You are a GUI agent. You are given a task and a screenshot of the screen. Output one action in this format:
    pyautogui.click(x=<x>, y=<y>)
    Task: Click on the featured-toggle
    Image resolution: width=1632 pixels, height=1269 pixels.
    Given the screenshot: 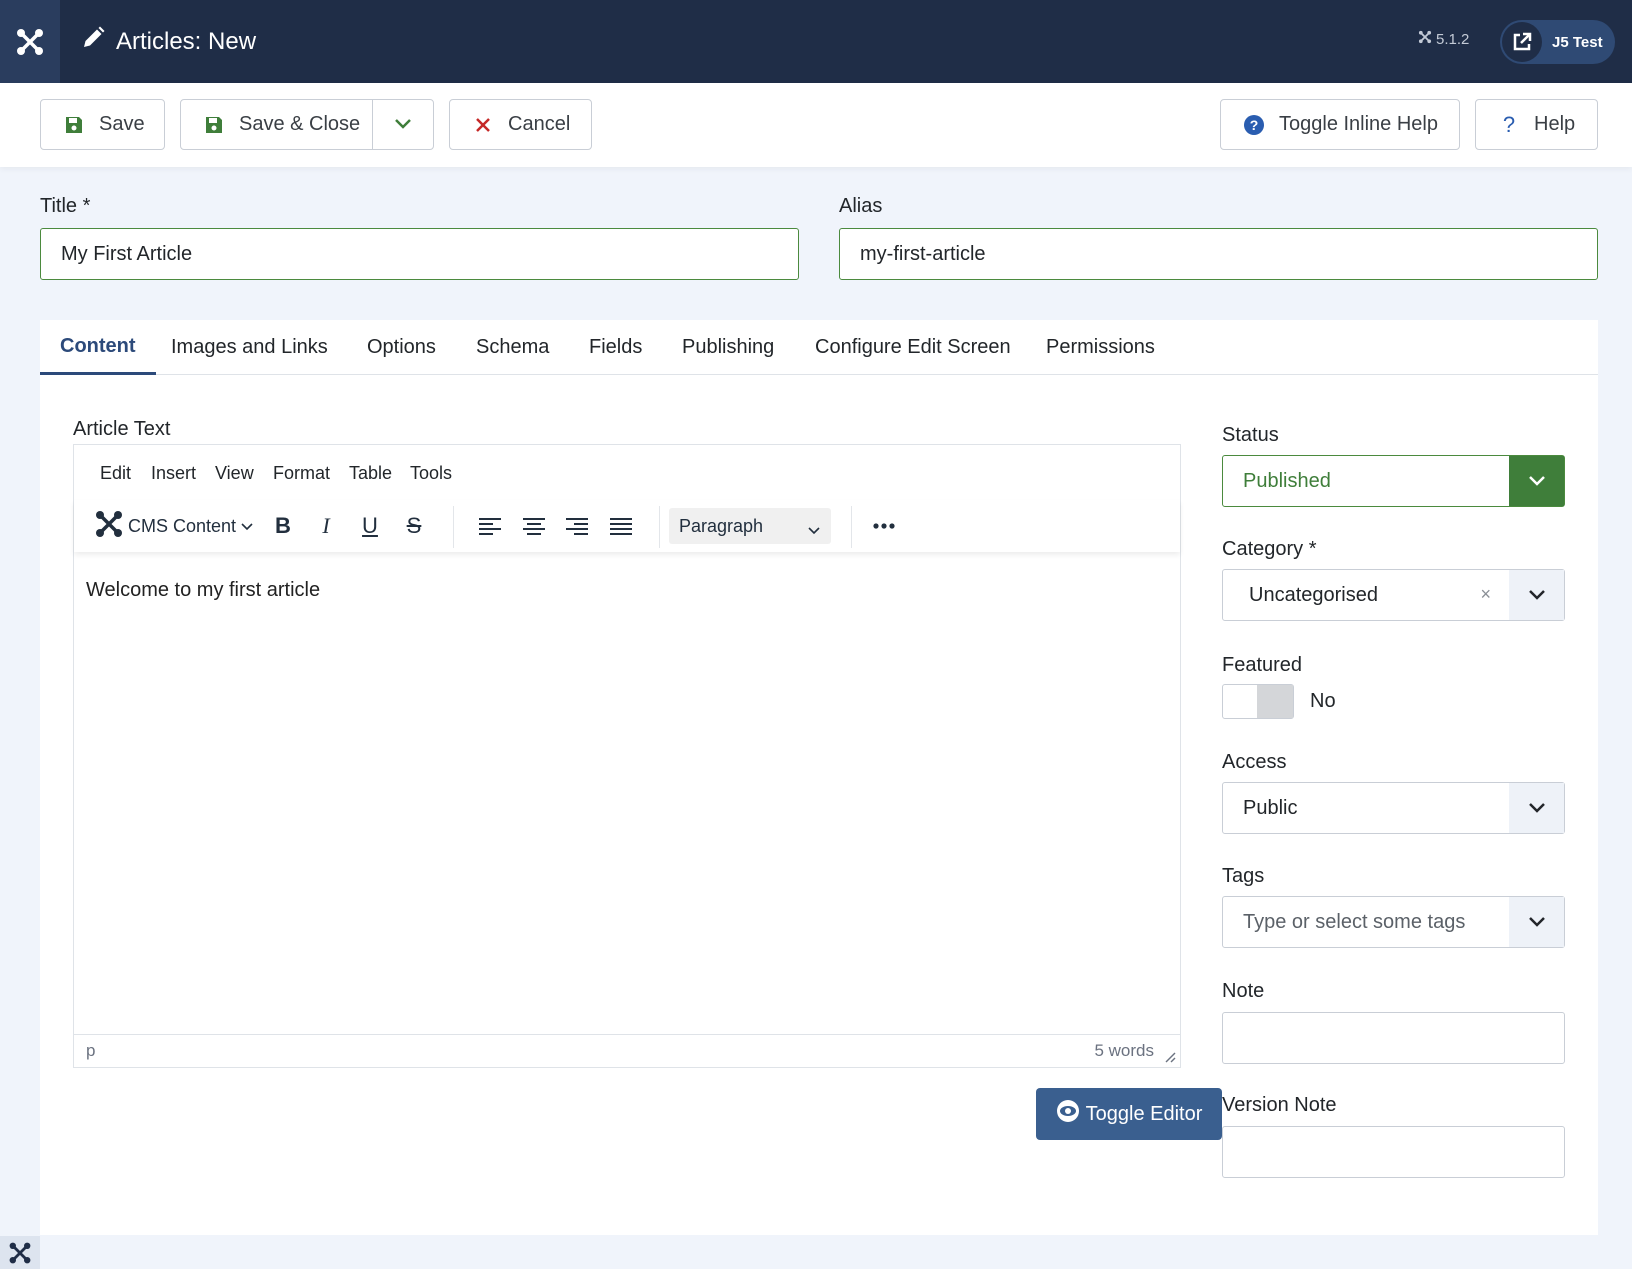 What is the action you would take?
    pyautogui.click(x=1258, y=701)
    